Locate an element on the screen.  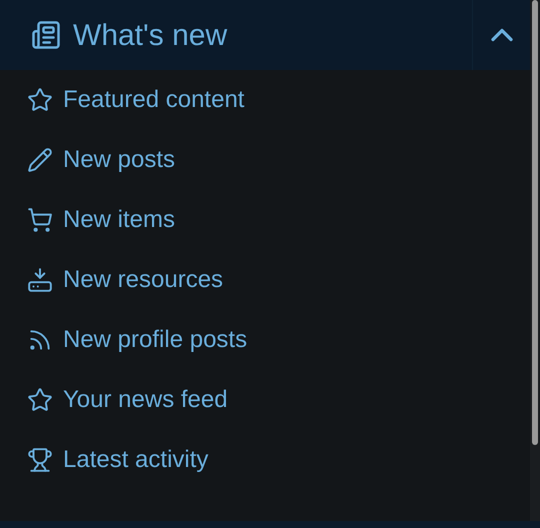
menu-link: New posts is located at coordinates (265, 160).